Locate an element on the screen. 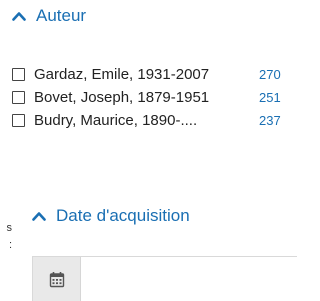  facet-header-date-acquisition: Date d'acquisition is located at coordinates (111, 216).